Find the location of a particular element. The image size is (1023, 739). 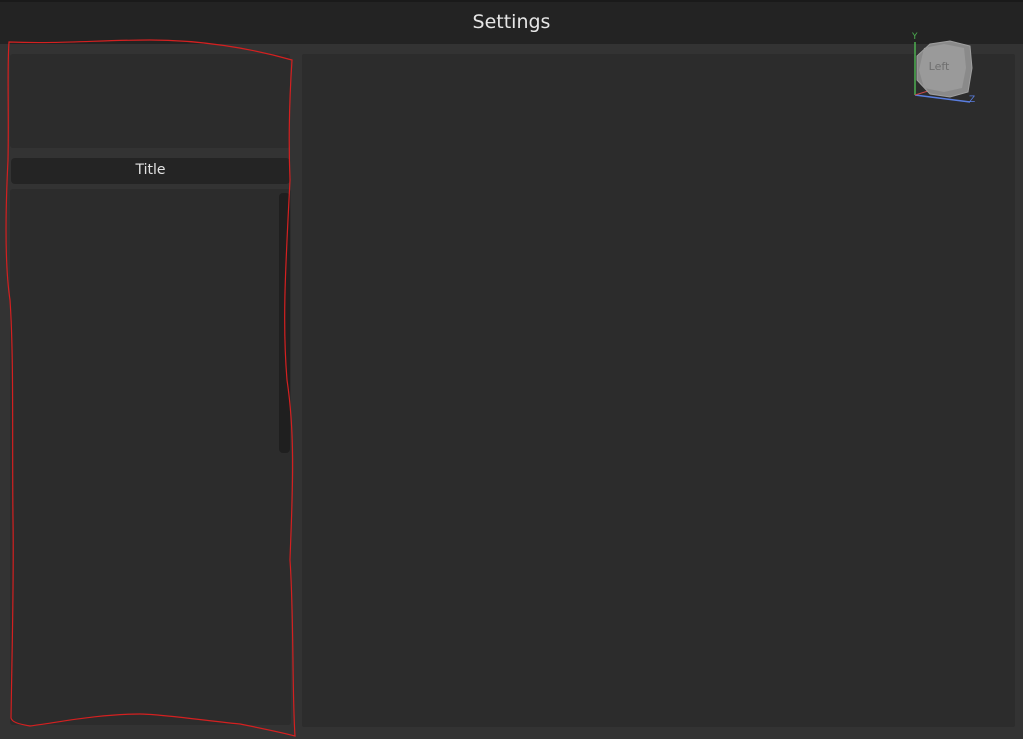

left-list-scrollbar is located at coordinates (284, 323).